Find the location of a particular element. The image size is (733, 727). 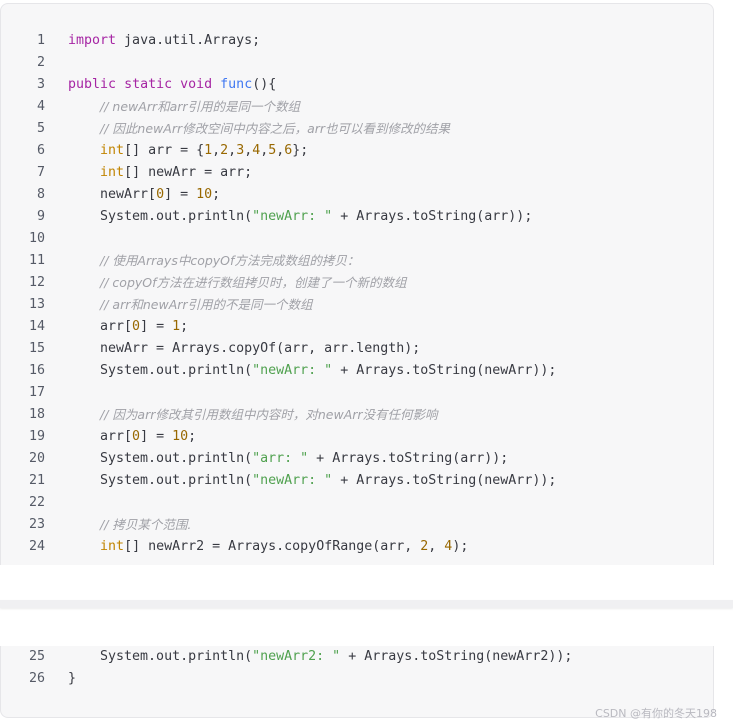

code-token: 3 is located at coordinates (240, 150).